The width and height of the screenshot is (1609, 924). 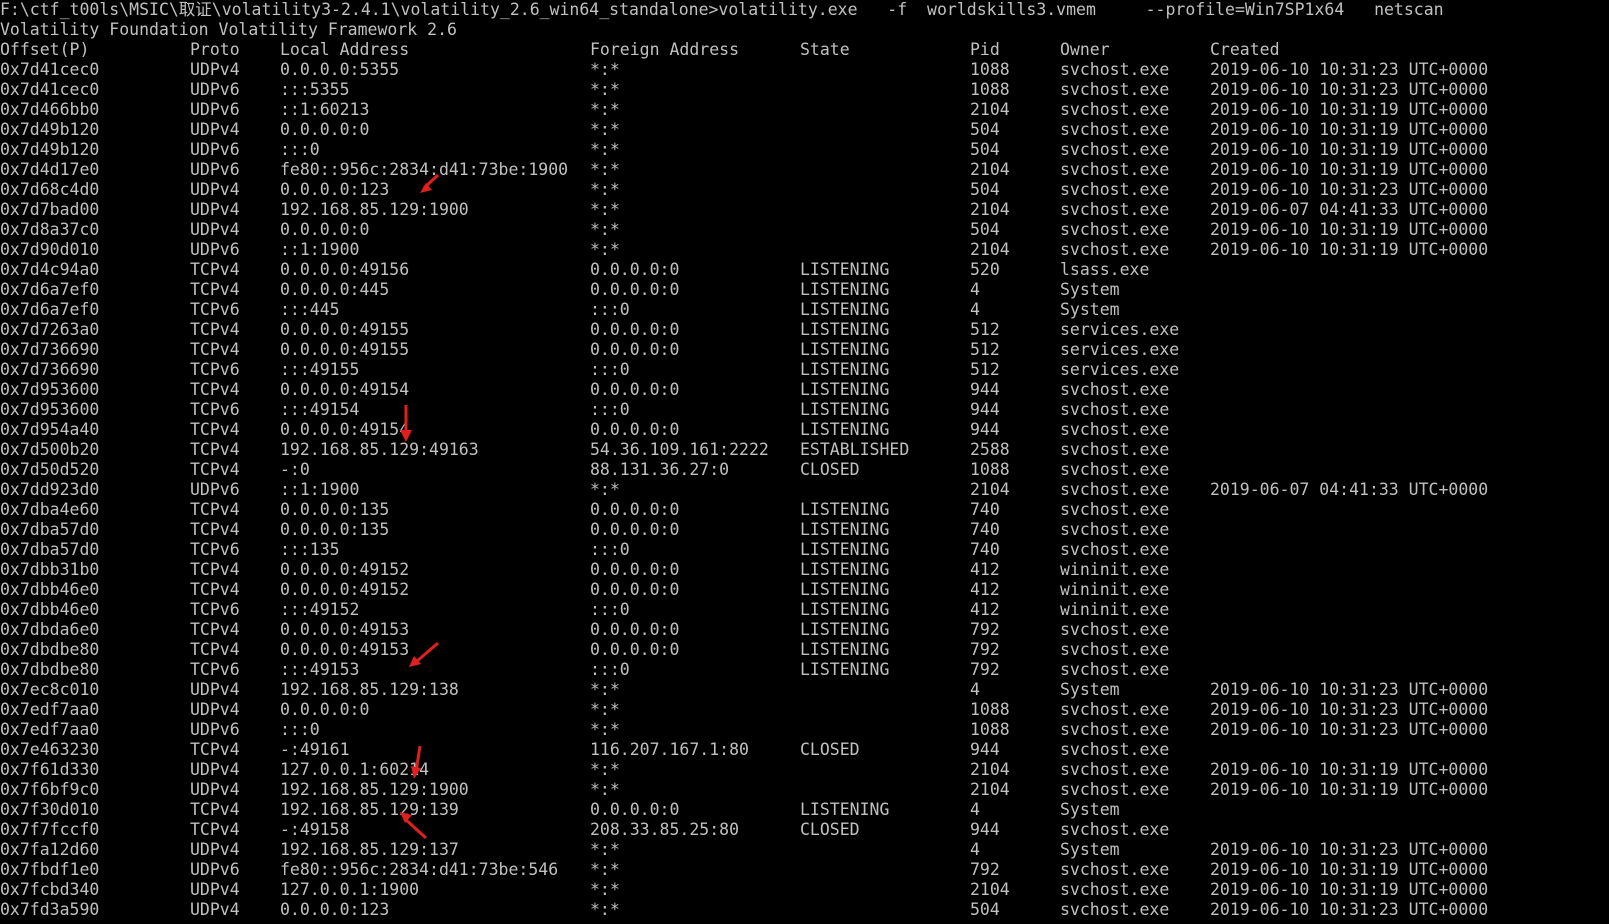 I want to click on cell-local-address: :::445, so click(x=310, y=309).